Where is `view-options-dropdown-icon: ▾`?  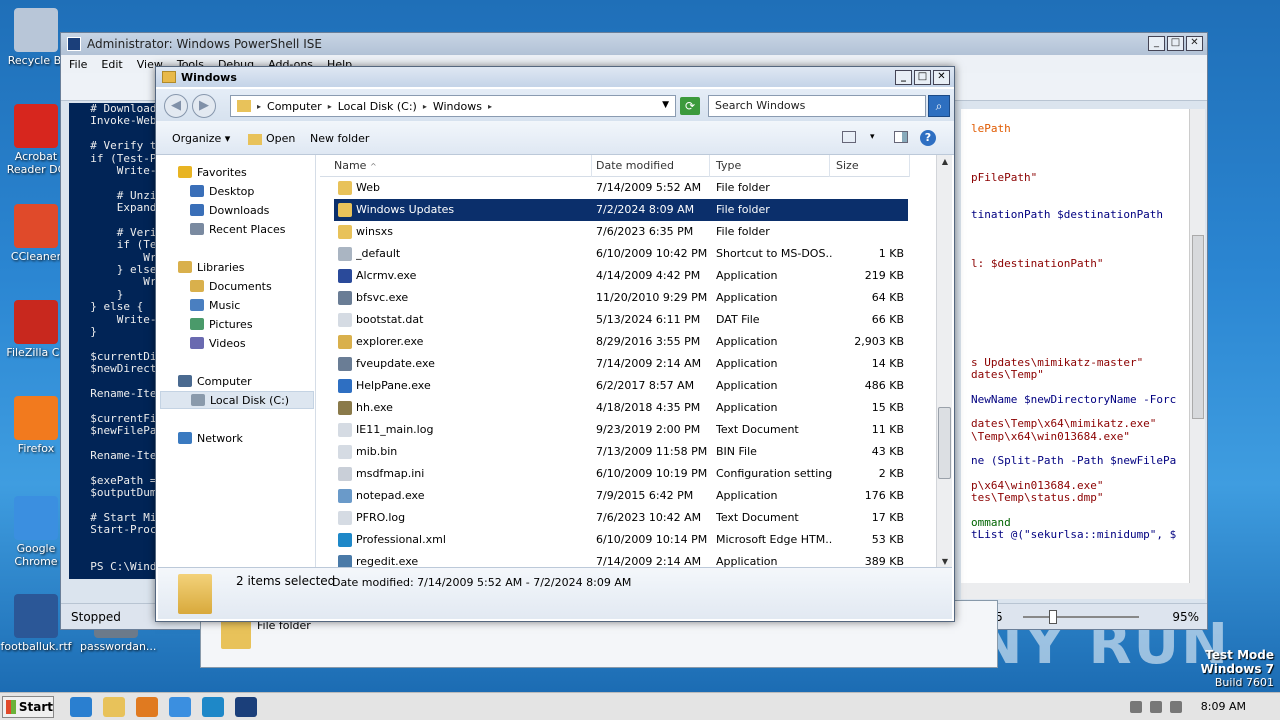
view-options-dropdown-icon: ▾ is located at coordinates (872, 137).